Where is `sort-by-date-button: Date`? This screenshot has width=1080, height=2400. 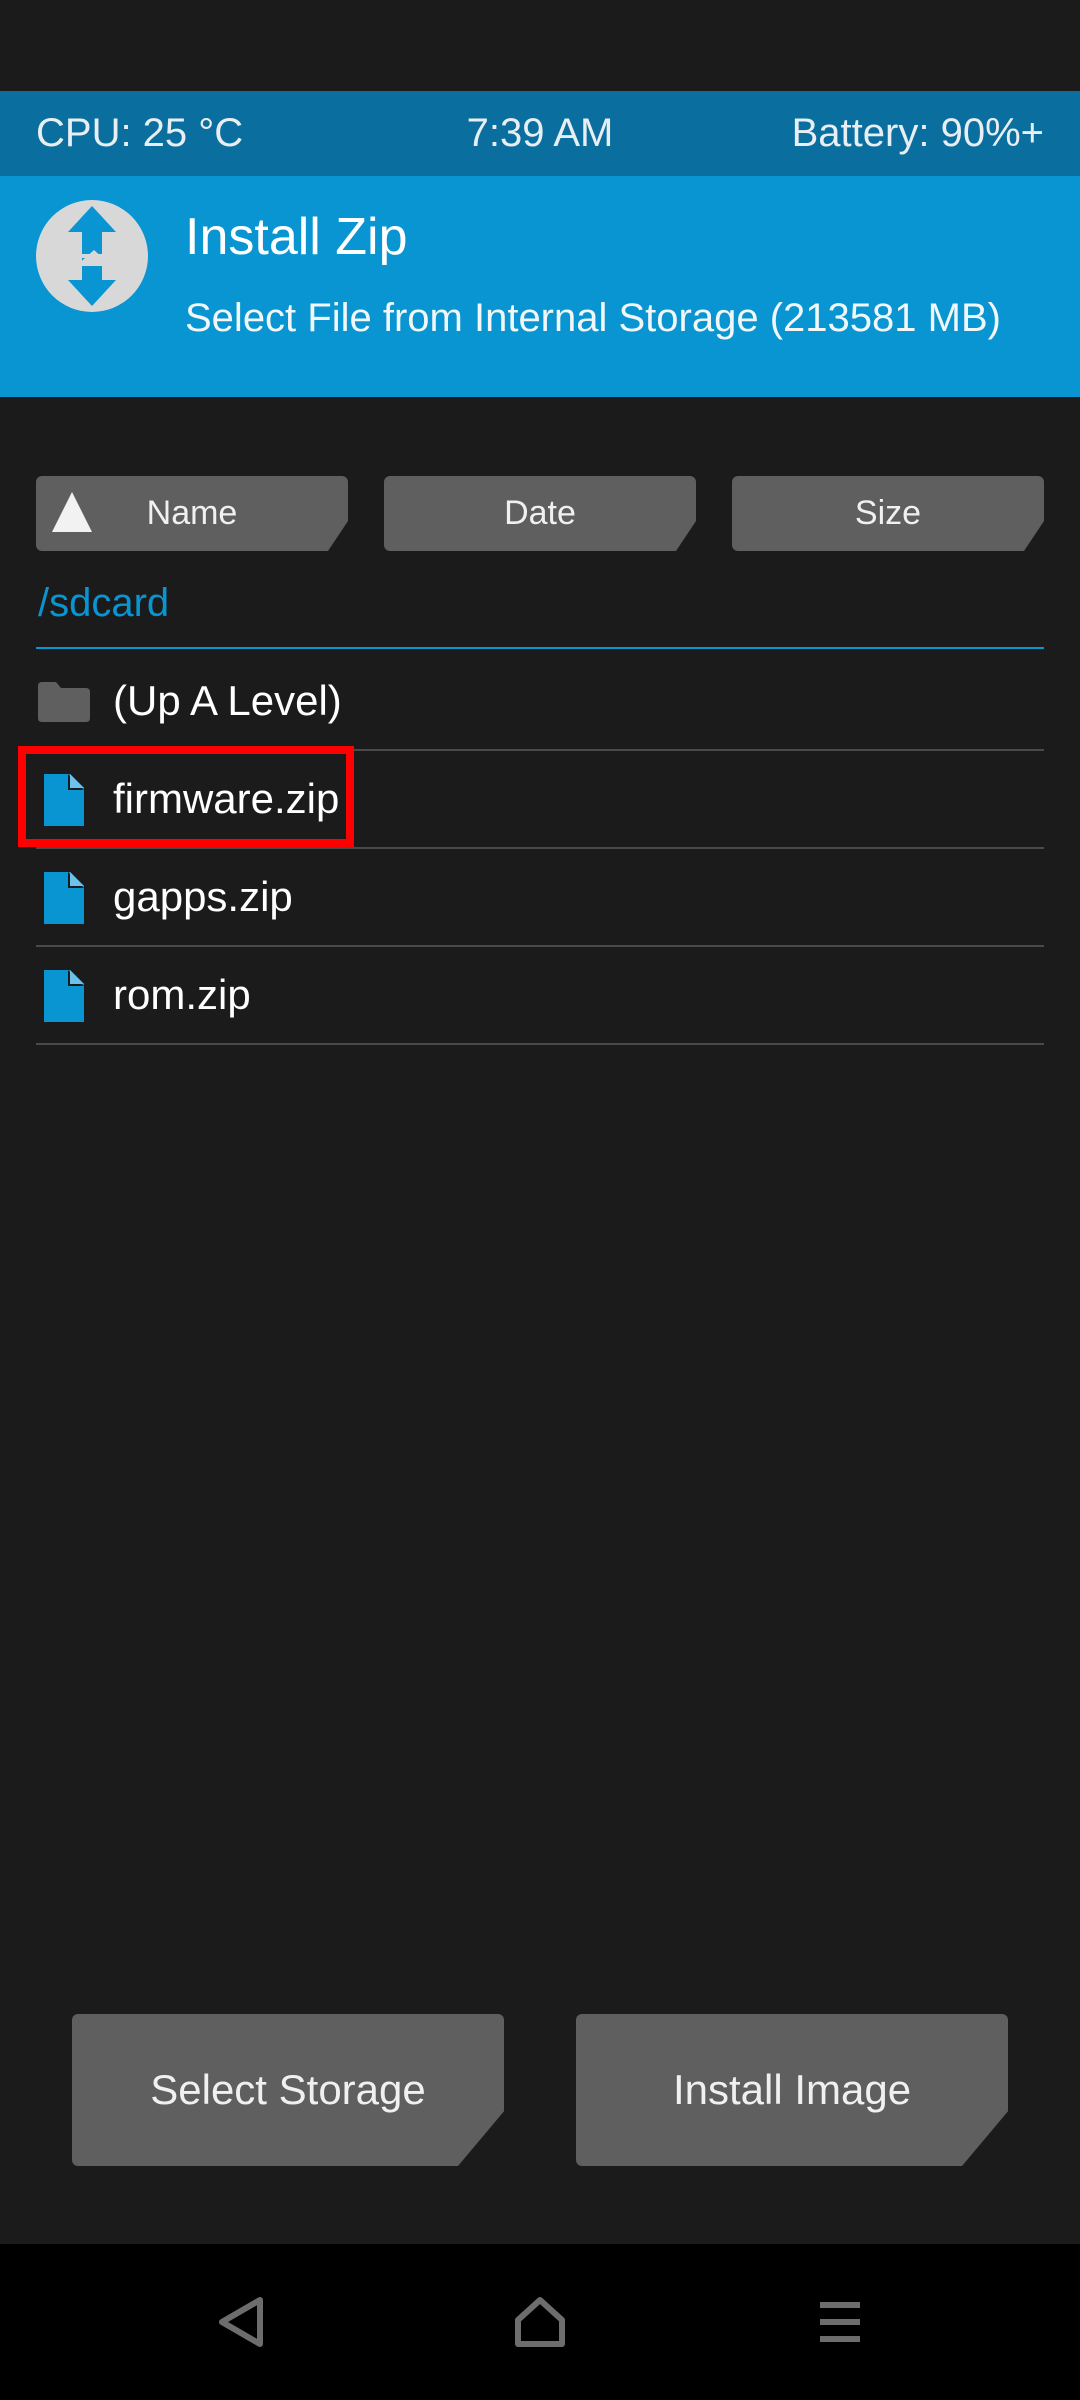
sort-by-date-button: Date is located at coordinates (540, 513).